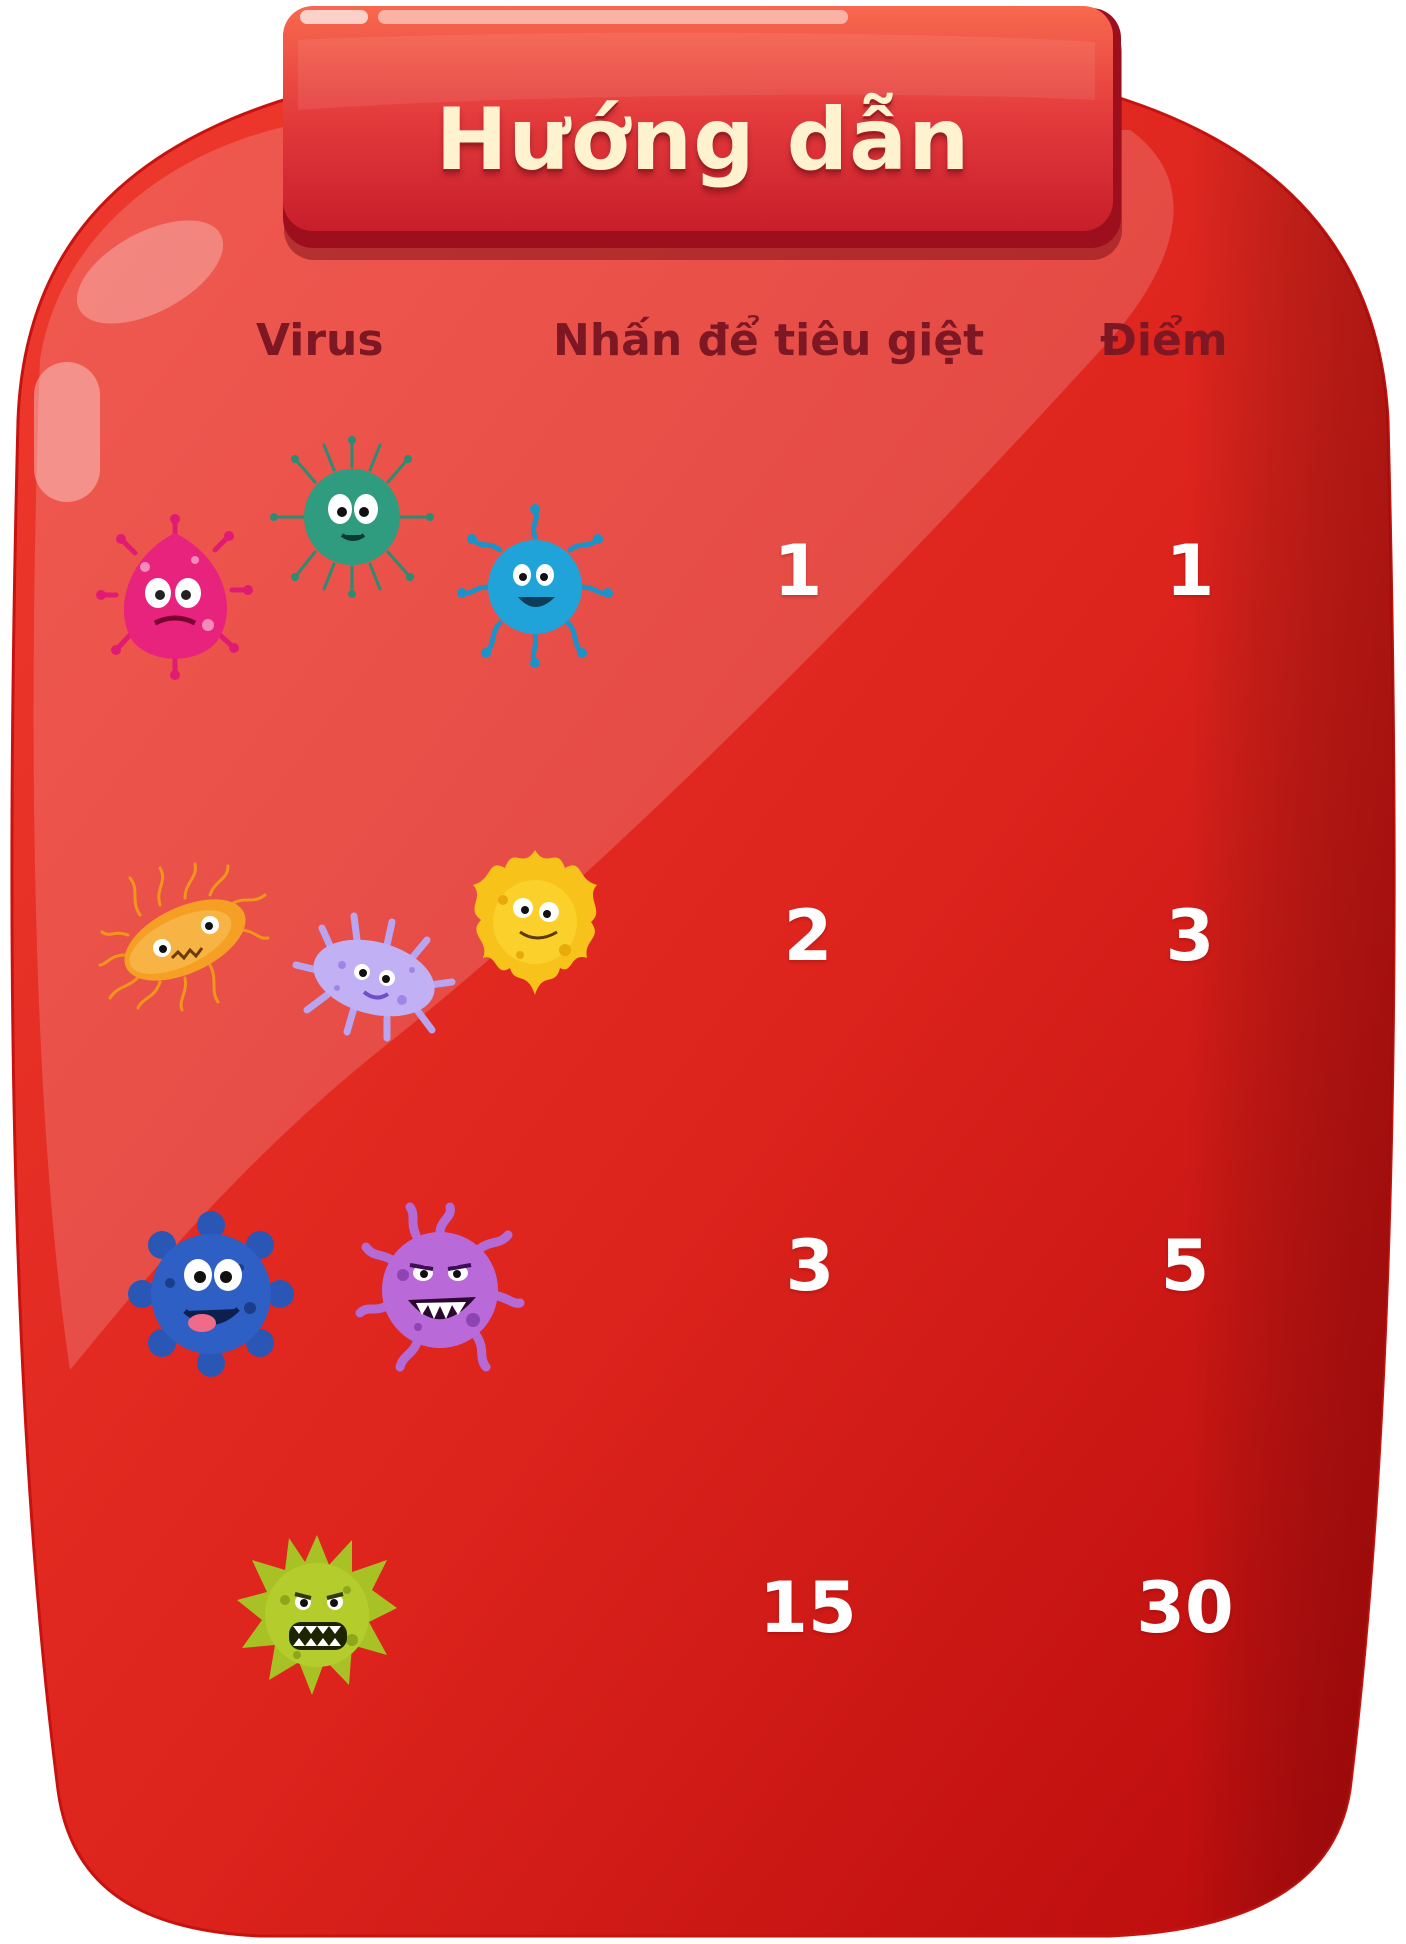  What do you see at coordinates (1185, 1608) in the screenshot?
I see `points-value: 30` at bounding box center [1185, 1608].